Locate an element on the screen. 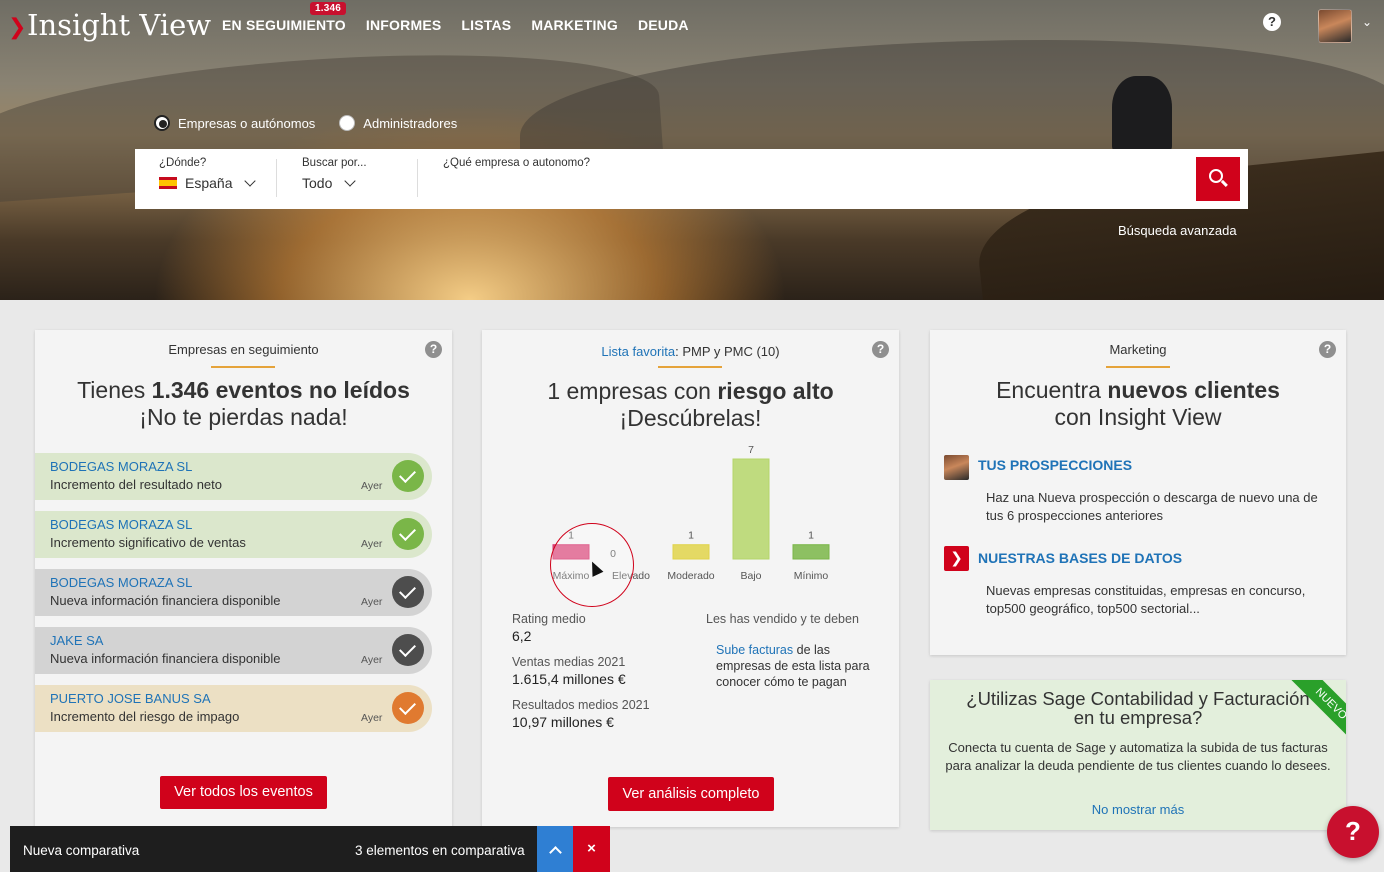  bar-value-label: 7 is located at coordinates (751, 450).